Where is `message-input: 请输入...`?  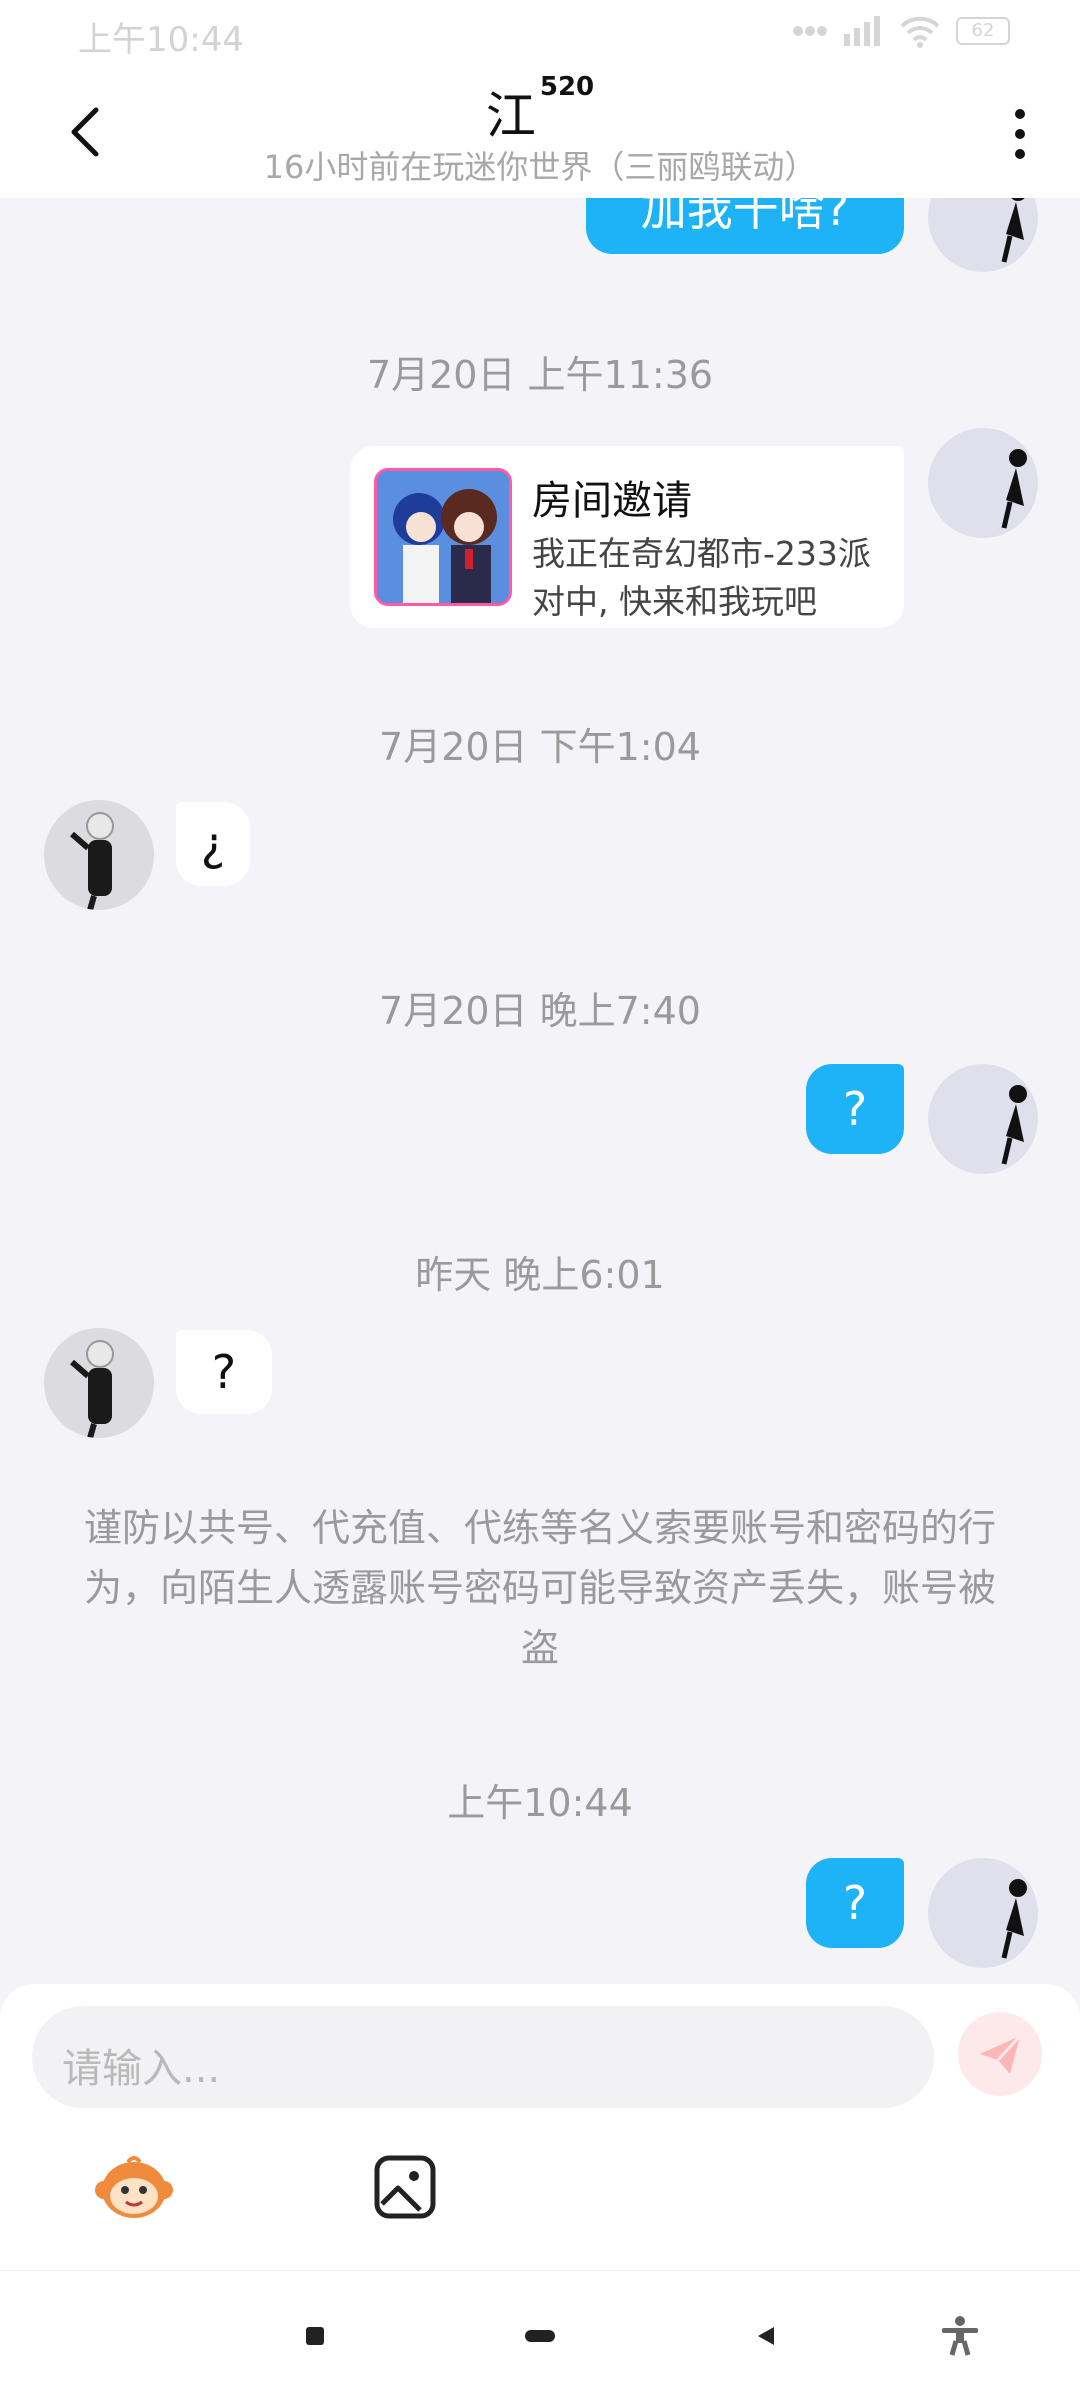
message-input: 请输入... is located at coordinates (483, 2057).